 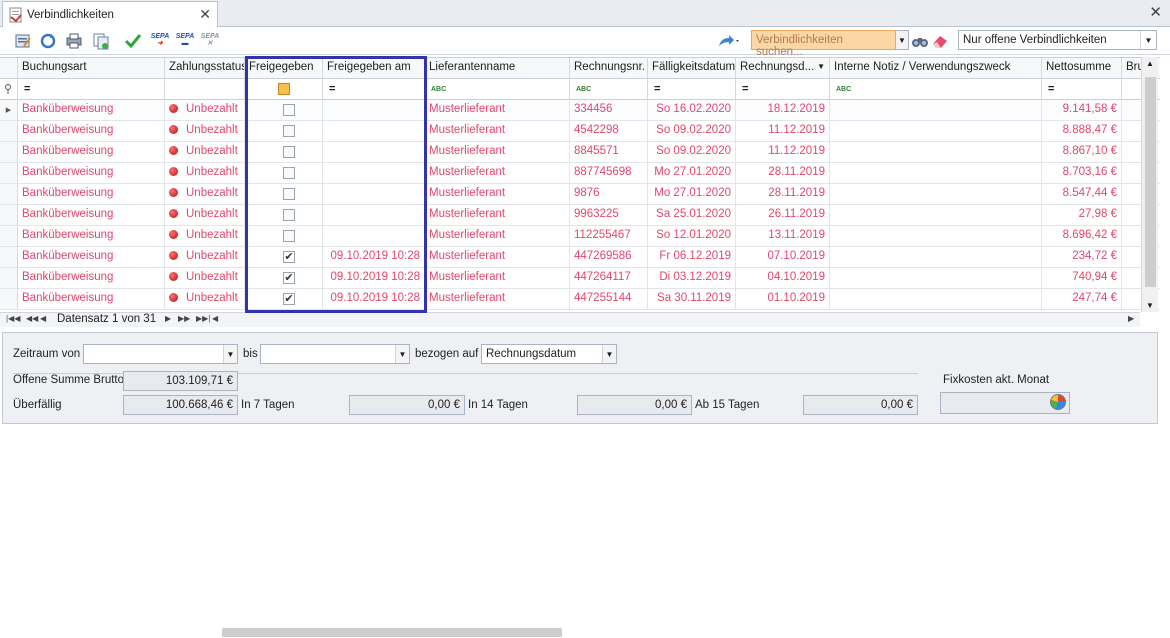 I want to click on cell-rechnungsdatum: 26.11.2019, so click(x=783, y=215).